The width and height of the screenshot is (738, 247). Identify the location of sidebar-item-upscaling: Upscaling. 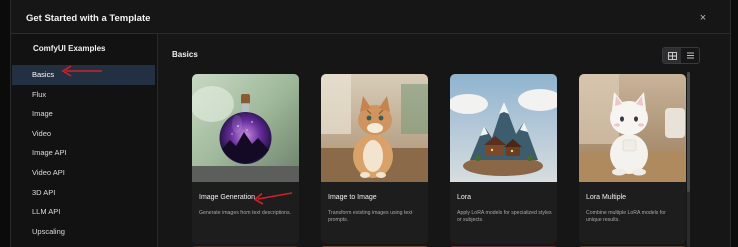
(84, 232).